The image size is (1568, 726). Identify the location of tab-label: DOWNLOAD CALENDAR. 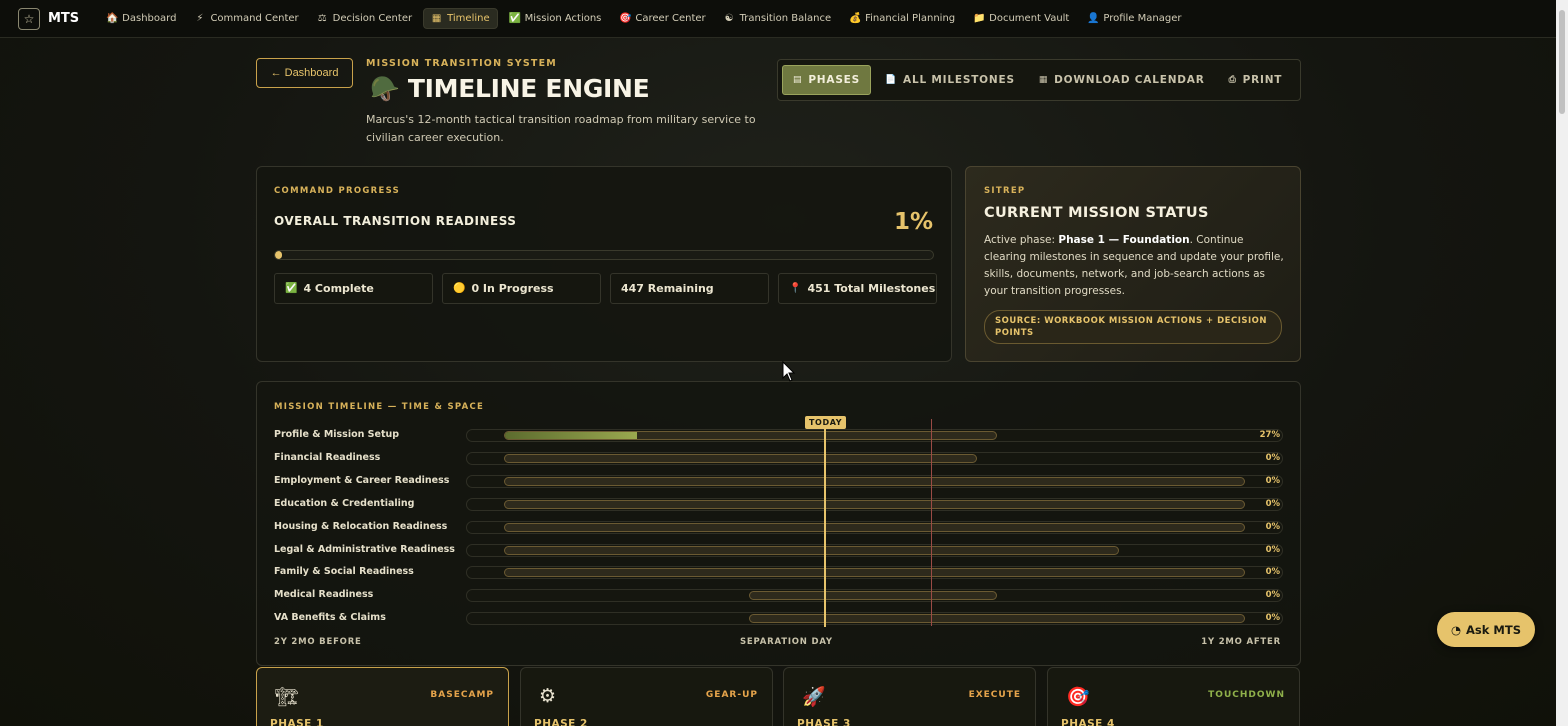
(1129, 80).